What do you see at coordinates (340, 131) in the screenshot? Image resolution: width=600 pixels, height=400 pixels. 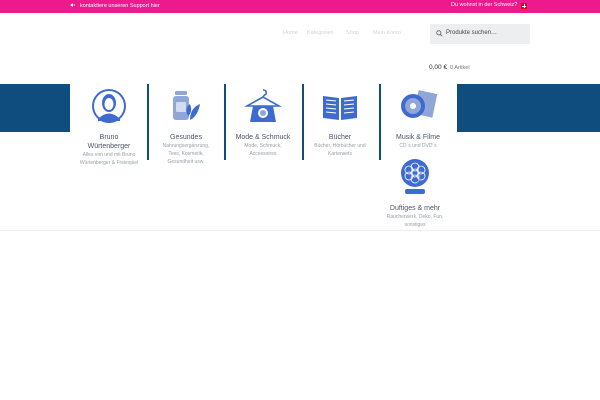 I see `category-buecher: Bücher Bücher, Hörbücher und Kartensets` at bounding box center [340, 131].